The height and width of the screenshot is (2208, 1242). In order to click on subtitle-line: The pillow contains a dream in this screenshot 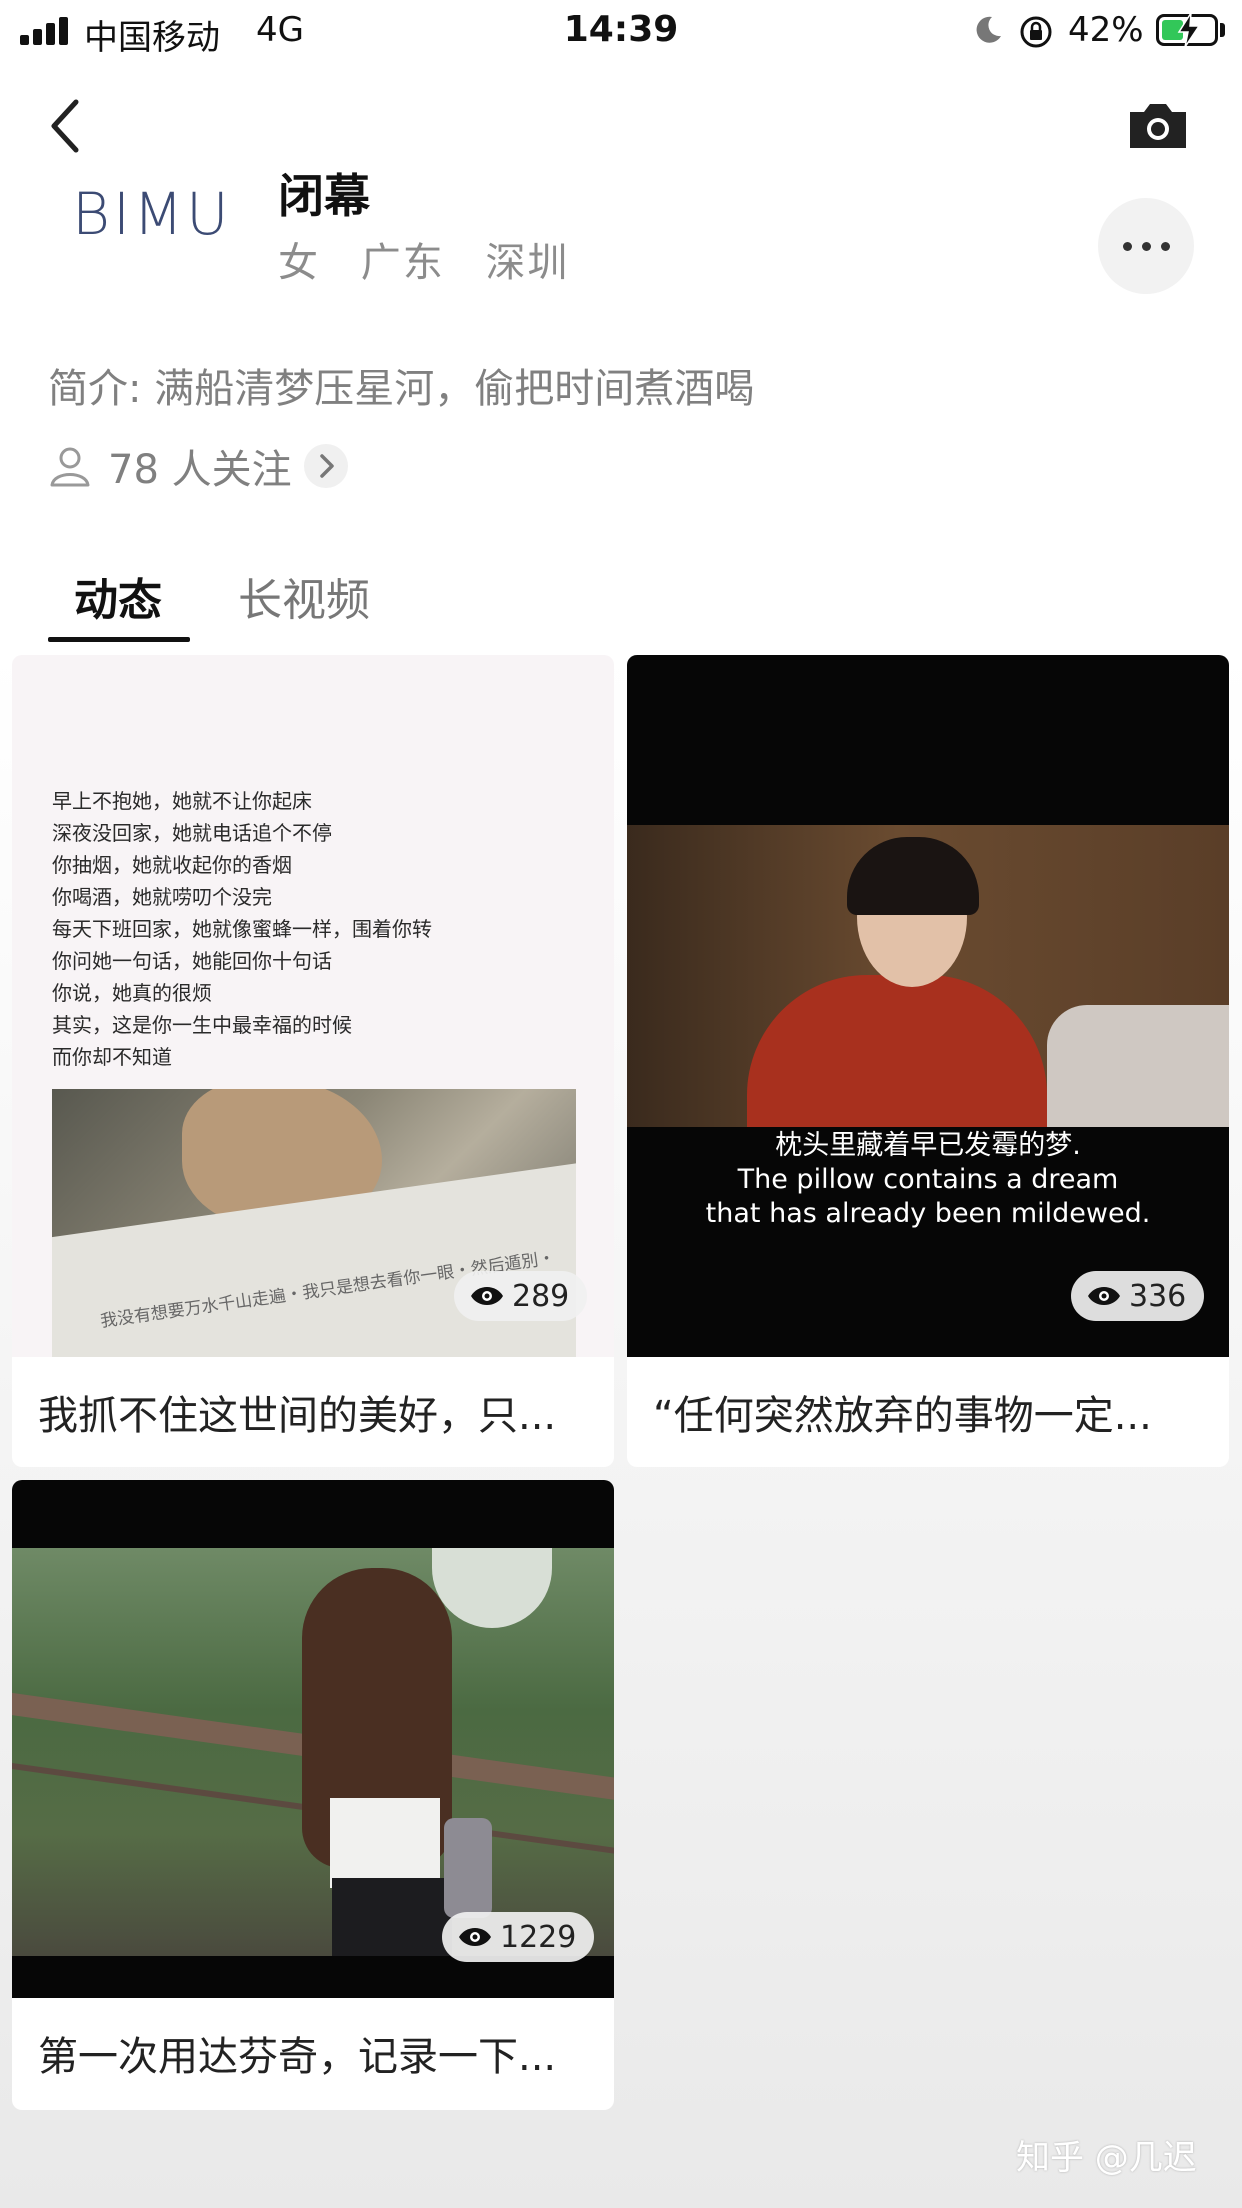, I will do `click(928, 1179)`.